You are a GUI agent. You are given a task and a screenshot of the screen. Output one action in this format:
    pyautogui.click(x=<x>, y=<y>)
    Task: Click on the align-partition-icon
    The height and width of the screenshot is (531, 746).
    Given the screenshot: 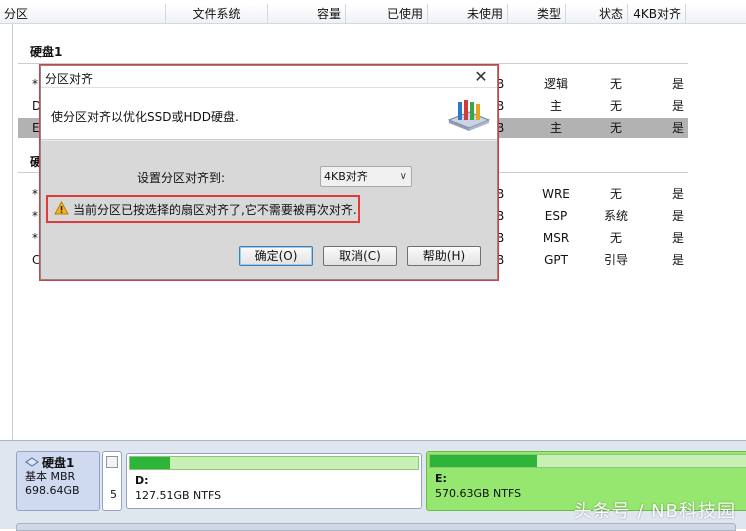 What is the action you would take?
    pyautogui.click(x=469, y=114)
    